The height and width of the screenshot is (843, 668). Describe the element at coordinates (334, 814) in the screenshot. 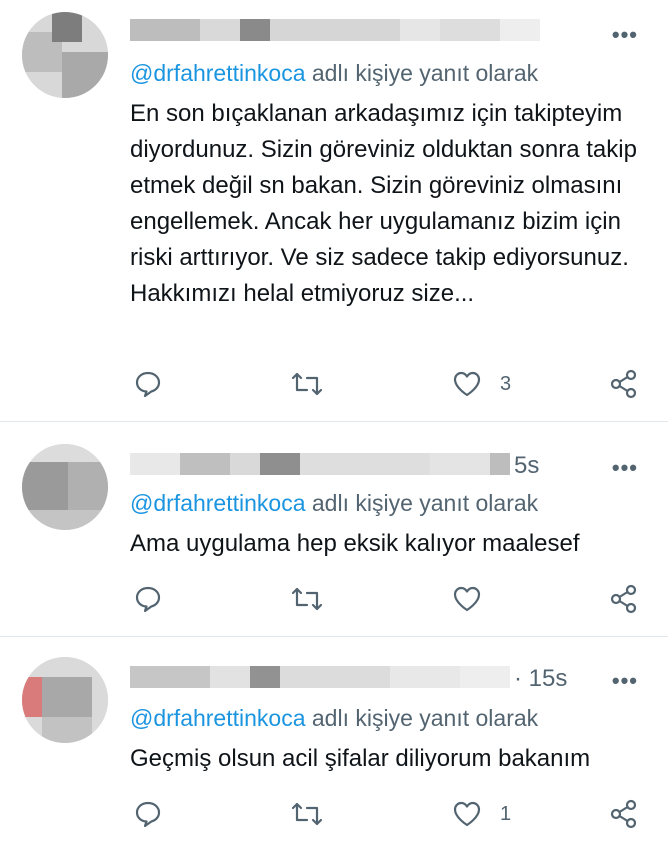

I see `tweet-actions: 1` at that location.